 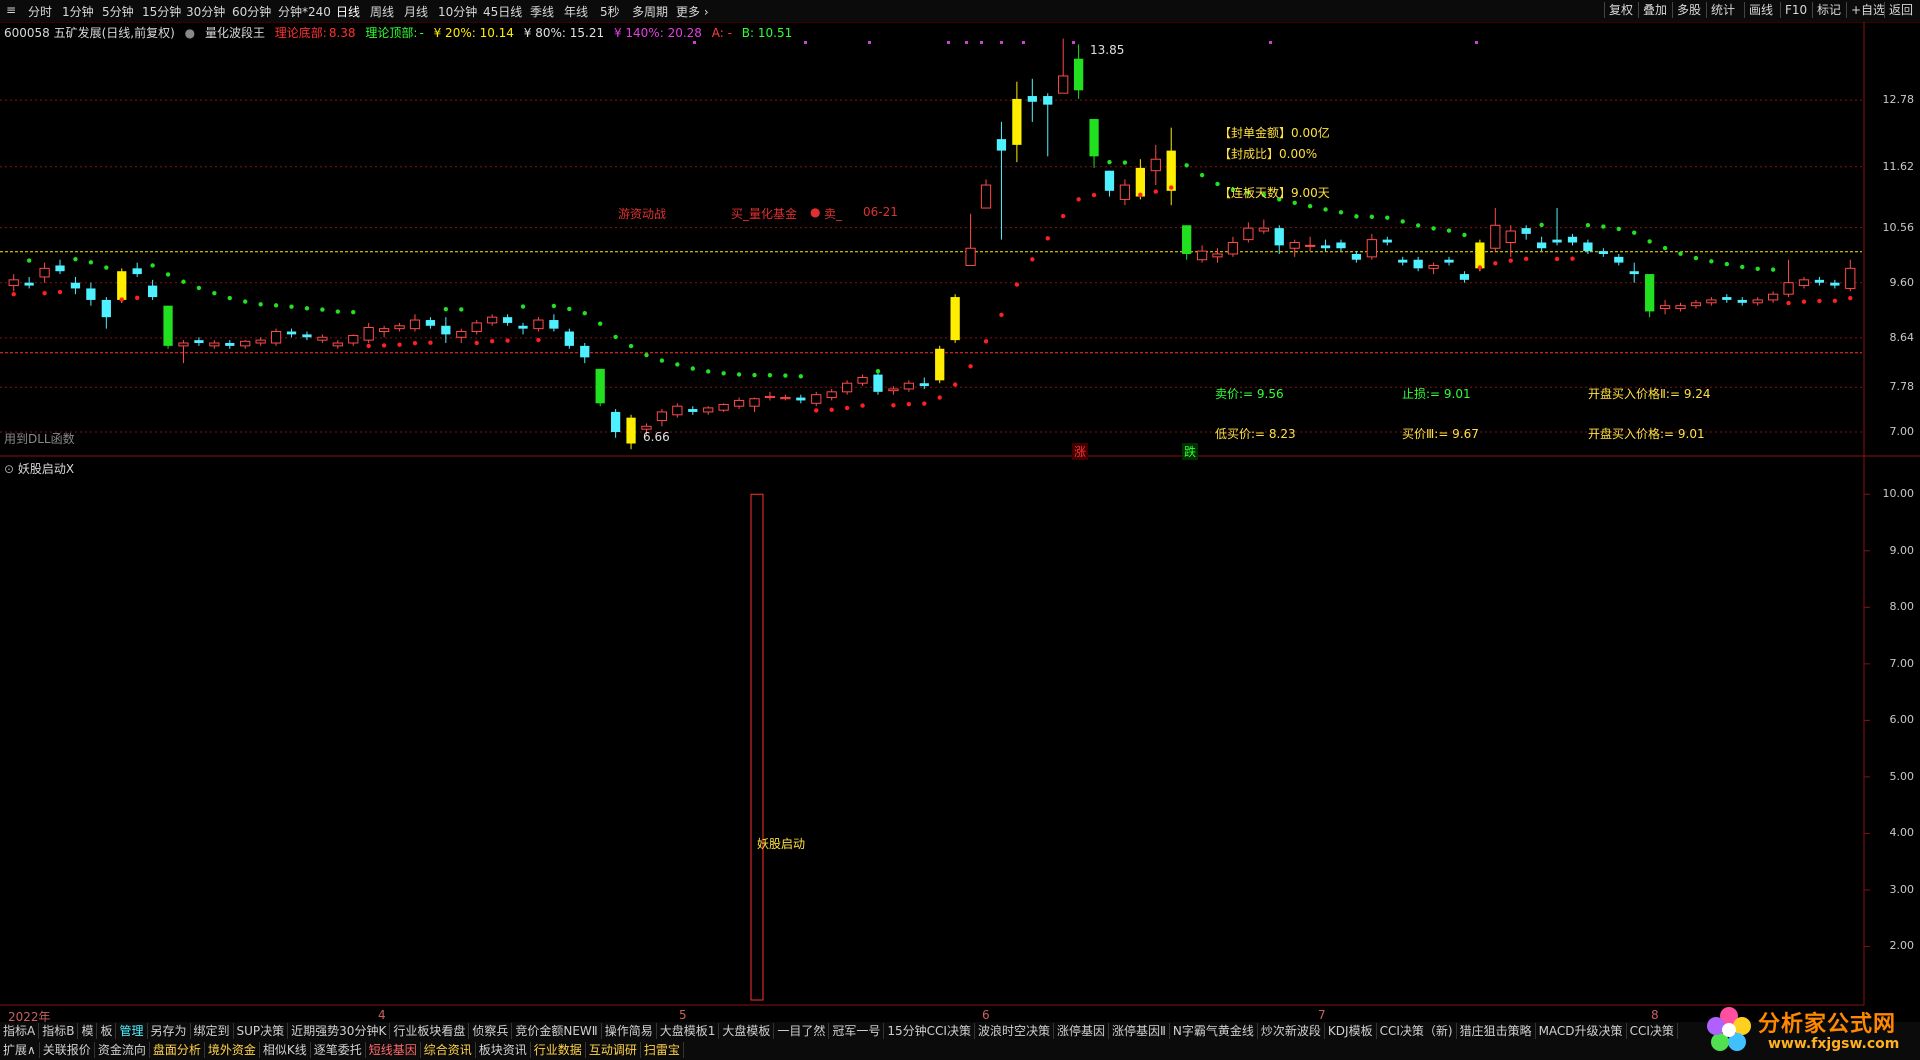 What do you see at coordinates (1001, 42) in the screenshot?
I see `top-marker` at bounding box center [1001, 42].